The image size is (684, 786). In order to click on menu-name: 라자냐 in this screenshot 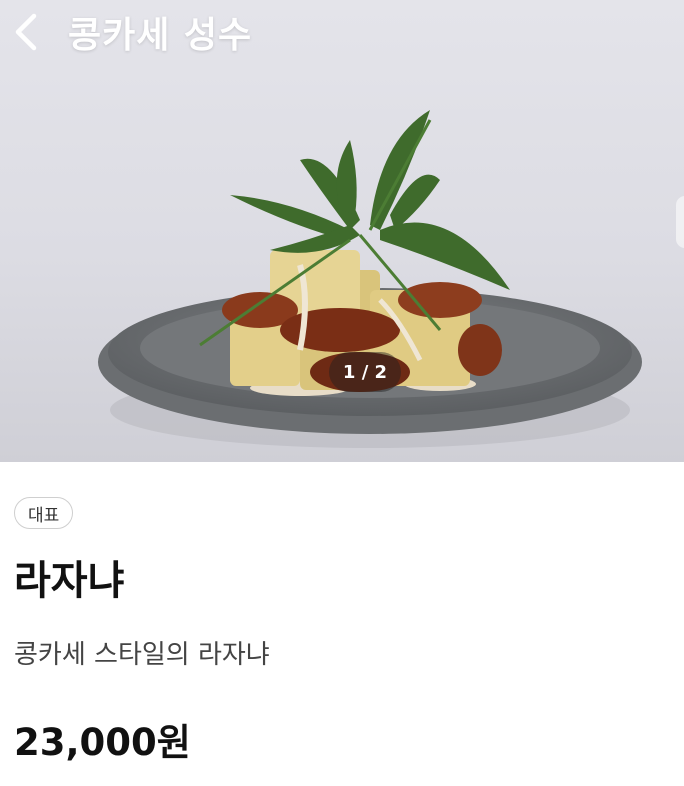, I will do `click(69, 581)`.